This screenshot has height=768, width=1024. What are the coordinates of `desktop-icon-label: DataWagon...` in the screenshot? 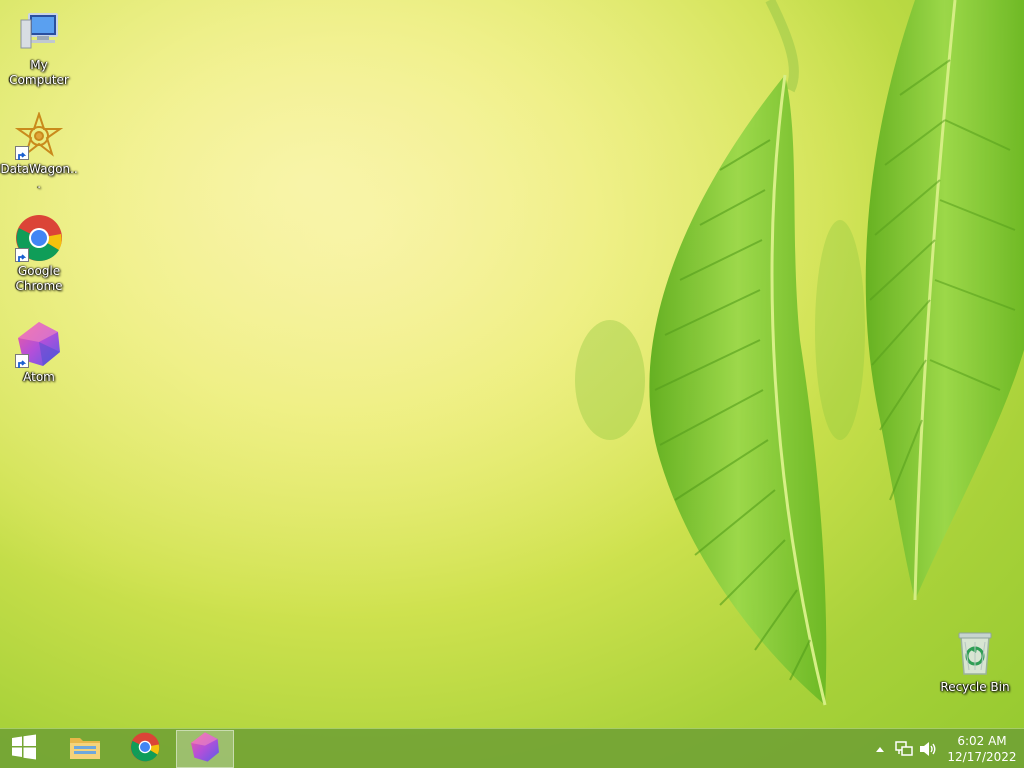 It's located at (39, 176).